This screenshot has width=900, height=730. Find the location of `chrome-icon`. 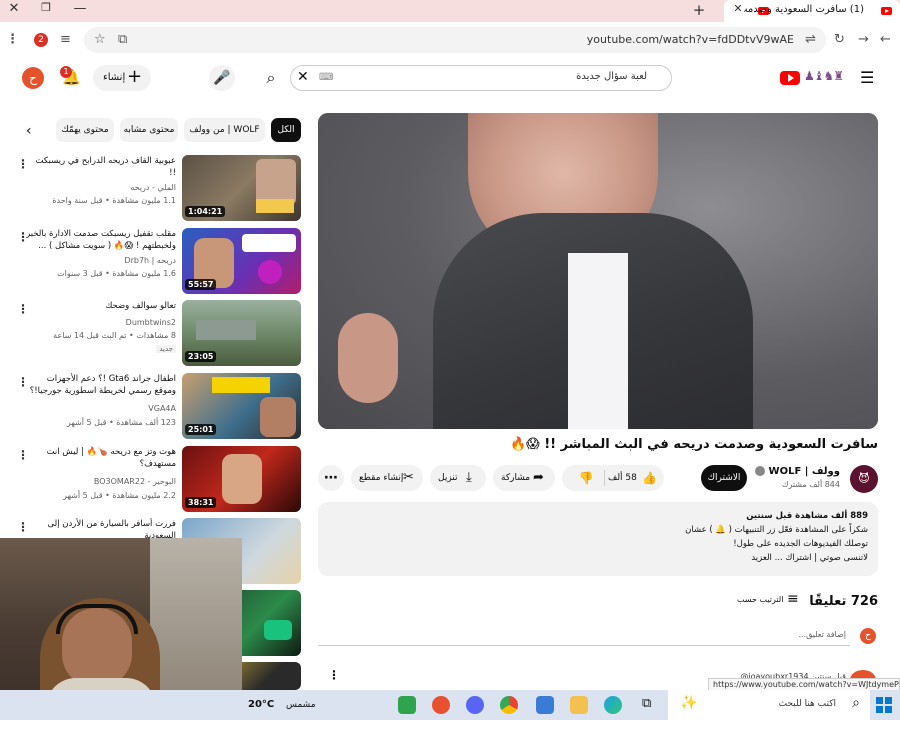

chrome-icon is located at coordinates (509, 705).